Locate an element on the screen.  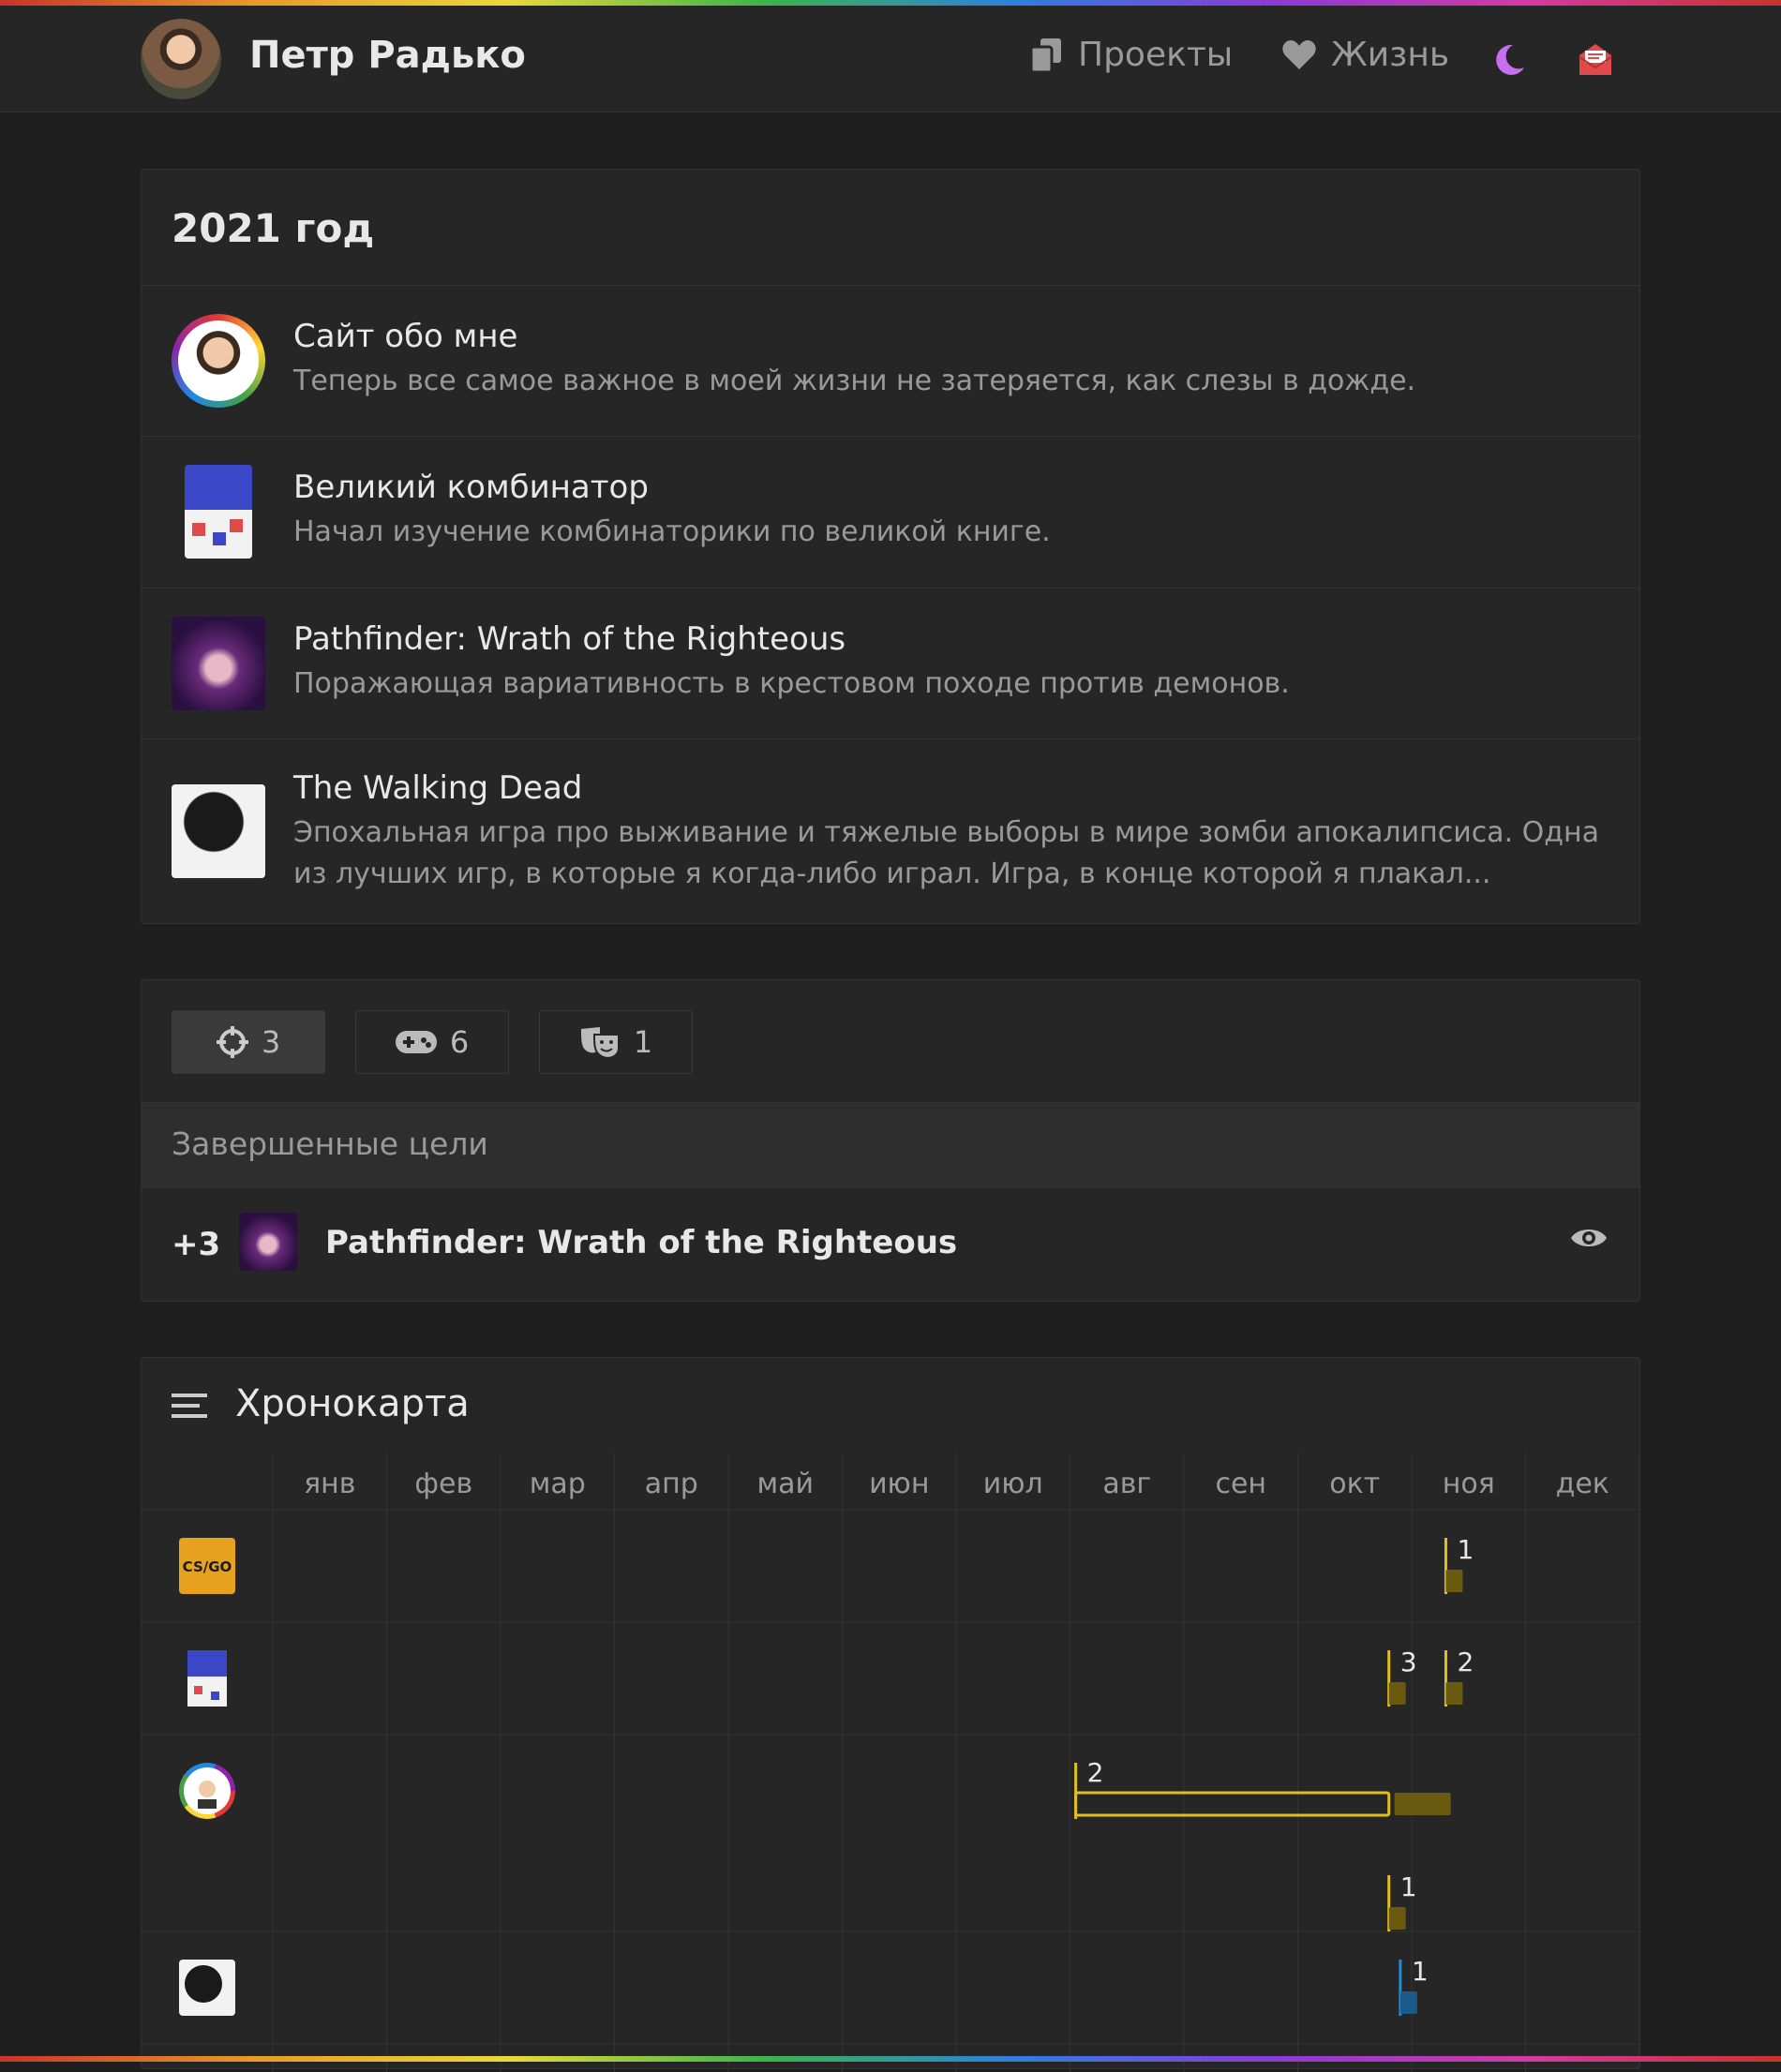
masks-icon is located at coordinates (600, 1043).